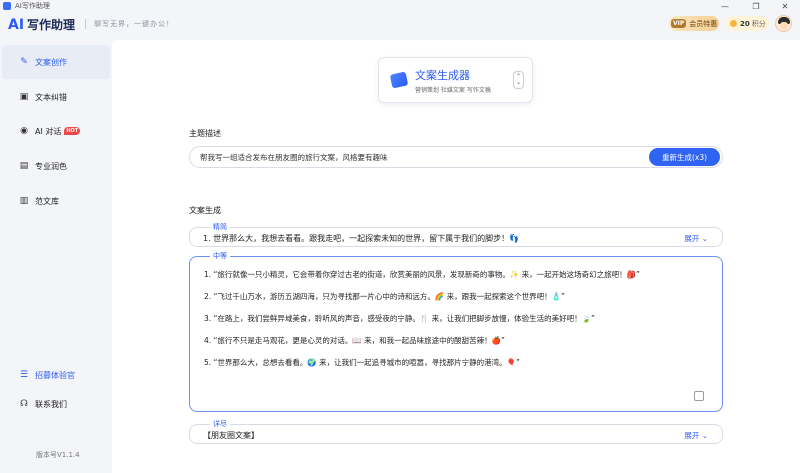 The width and height of the screenshot is (800, 473). What do you see at coordinates (400, 6) in the screenshot?
I see `window-titlebar: AI写作助理 — ❐ ✕` at bounding box center [400, 6].